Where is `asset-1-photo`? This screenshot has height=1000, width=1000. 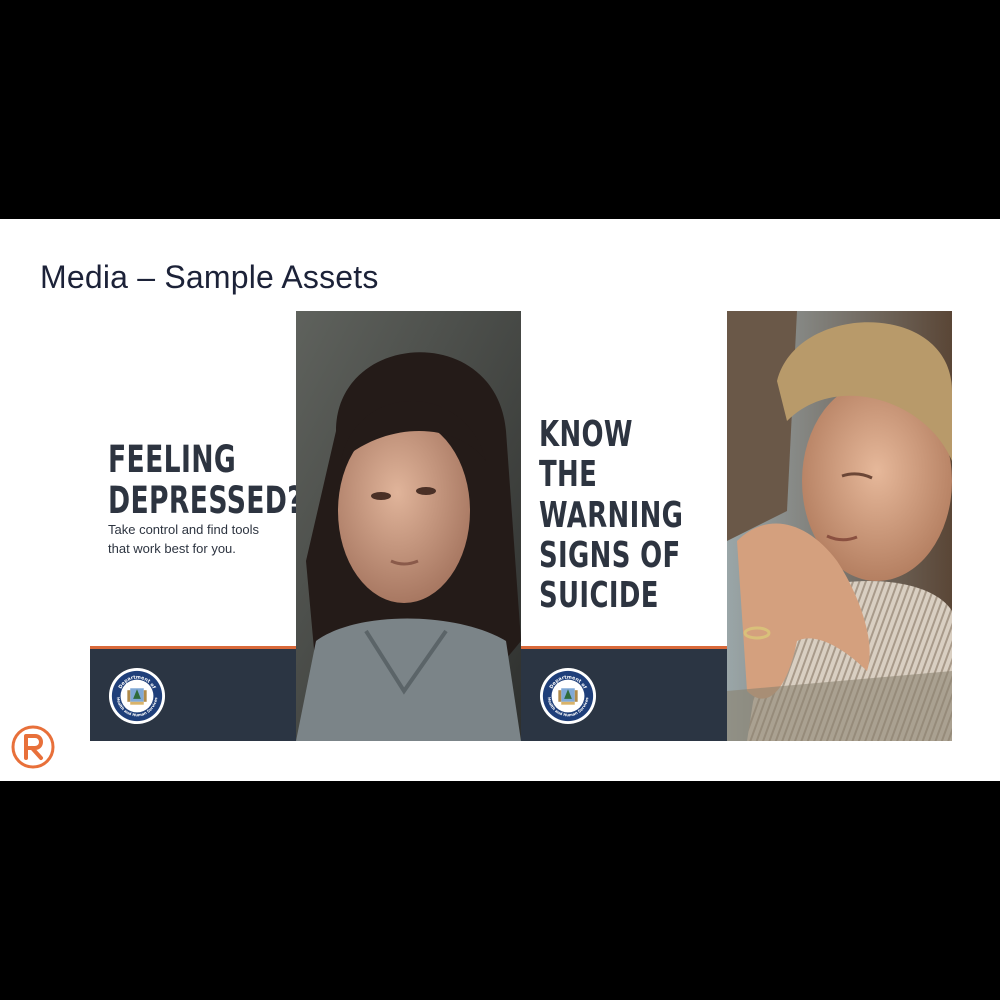 asset-1-photo is located at coordinates (408, 526).